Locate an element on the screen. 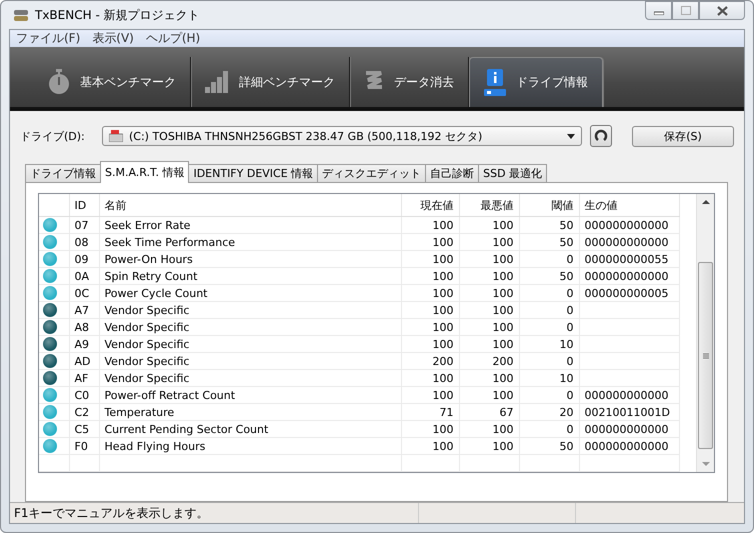 This screenshot has width=754, height=533. bar-chart-icon is located at coordinates (217, 82).